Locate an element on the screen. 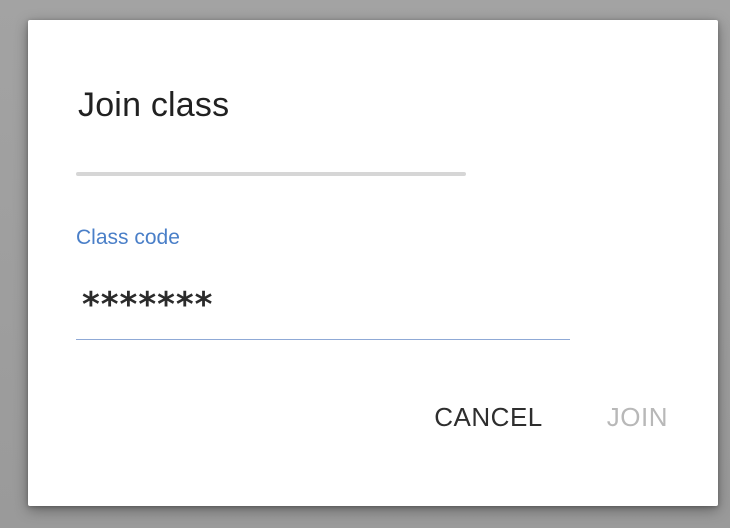 The height and width of the screenshot is (528, 730). cancel-button: CANCEL is located at coordinates (488, 417).